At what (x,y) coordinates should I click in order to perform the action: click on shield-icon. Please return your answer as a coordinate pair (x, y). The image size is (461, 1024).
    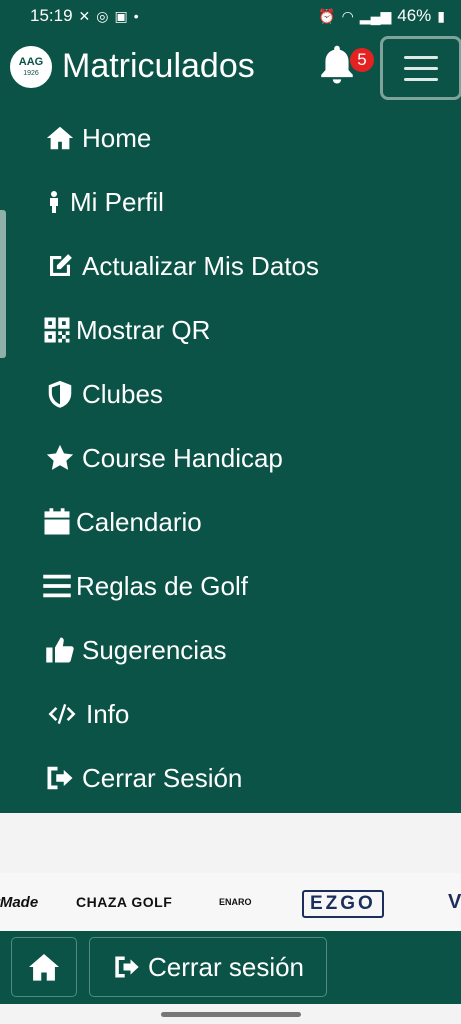
    Looking at the image, I should click on (60, 394).